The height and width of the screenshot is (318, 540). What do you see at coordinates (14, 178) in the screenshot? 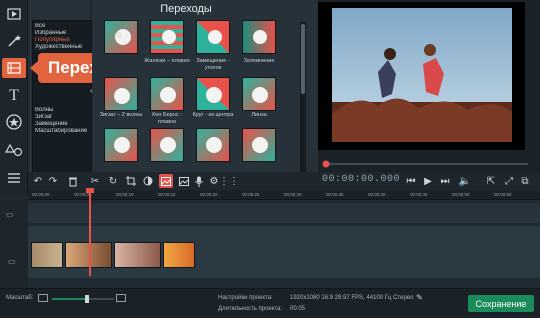
I see `more-menu-icon` at bounding box center [14, 178].